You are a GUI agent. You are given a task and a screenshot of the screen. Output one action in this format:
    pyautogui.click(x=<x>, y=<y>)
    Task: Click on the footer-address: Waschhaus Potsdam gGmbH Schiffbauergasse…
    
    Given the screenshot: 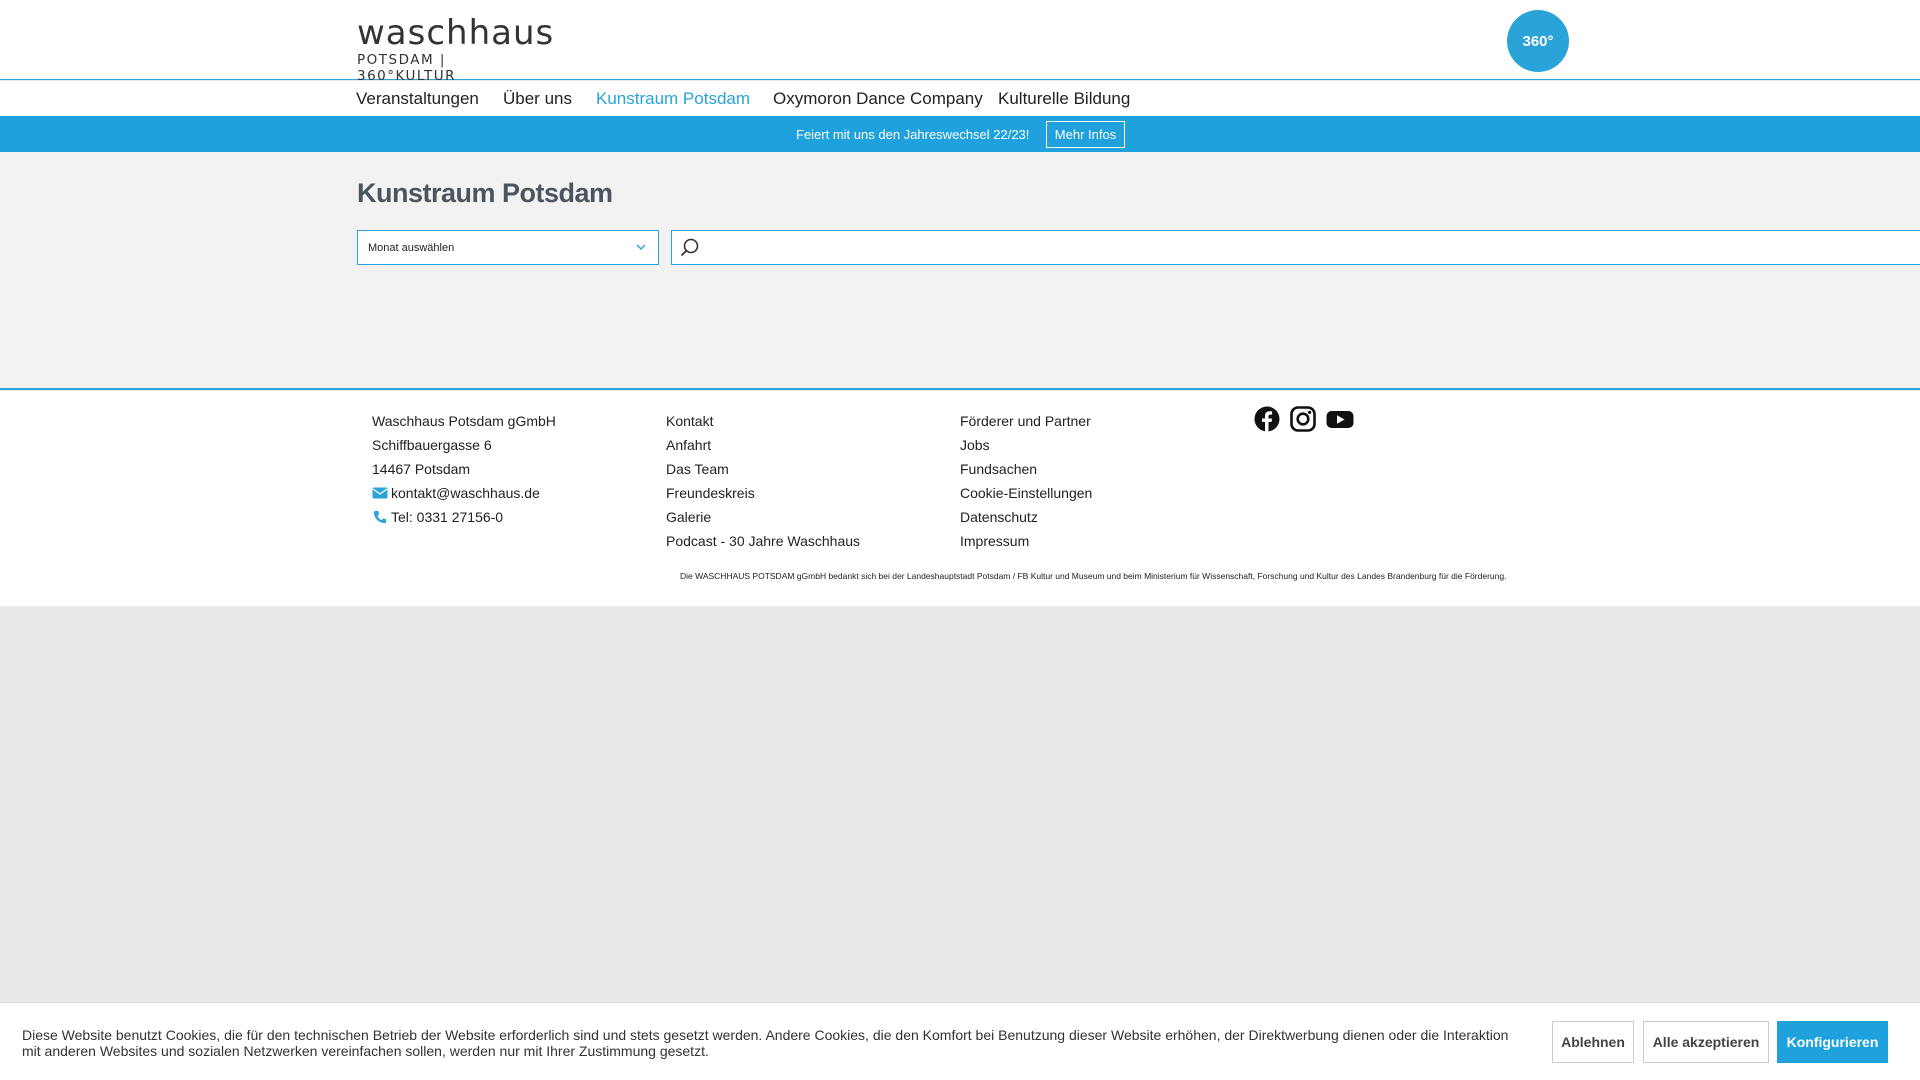 What is the action you would take?
    pyautogui.click(x=464, y=469)
    